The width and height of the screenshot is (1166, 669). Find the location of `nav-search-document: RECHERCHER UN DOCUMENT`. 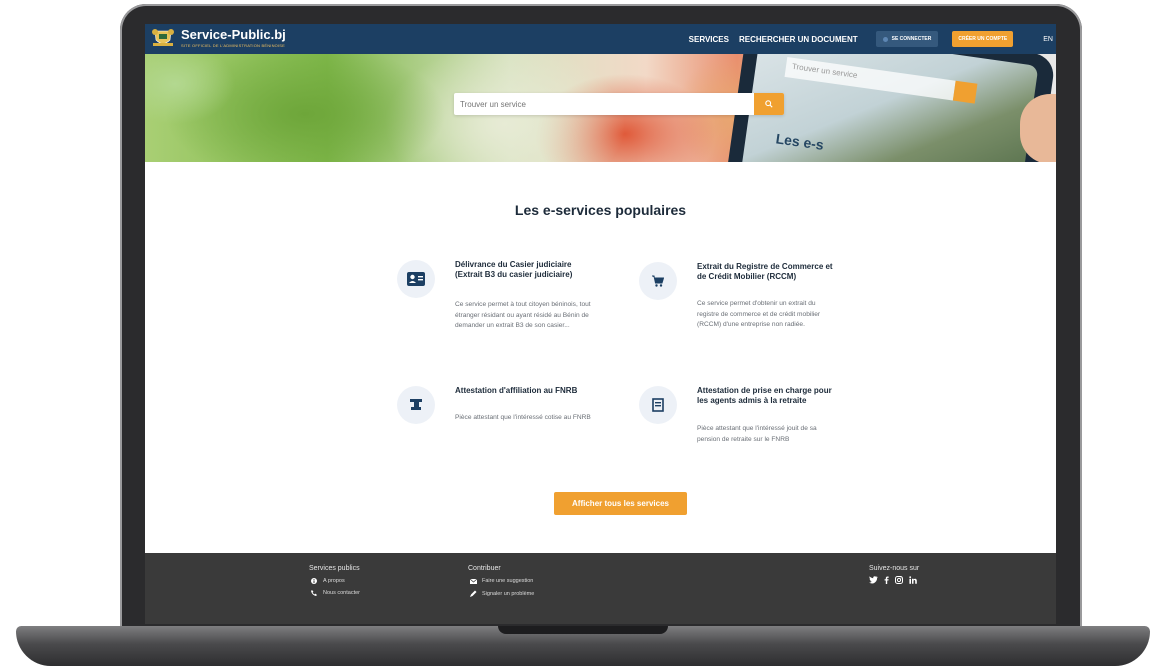

nav-search-document: RECHERCHER UN DOCUMENT is located at coordinates (798, 39).